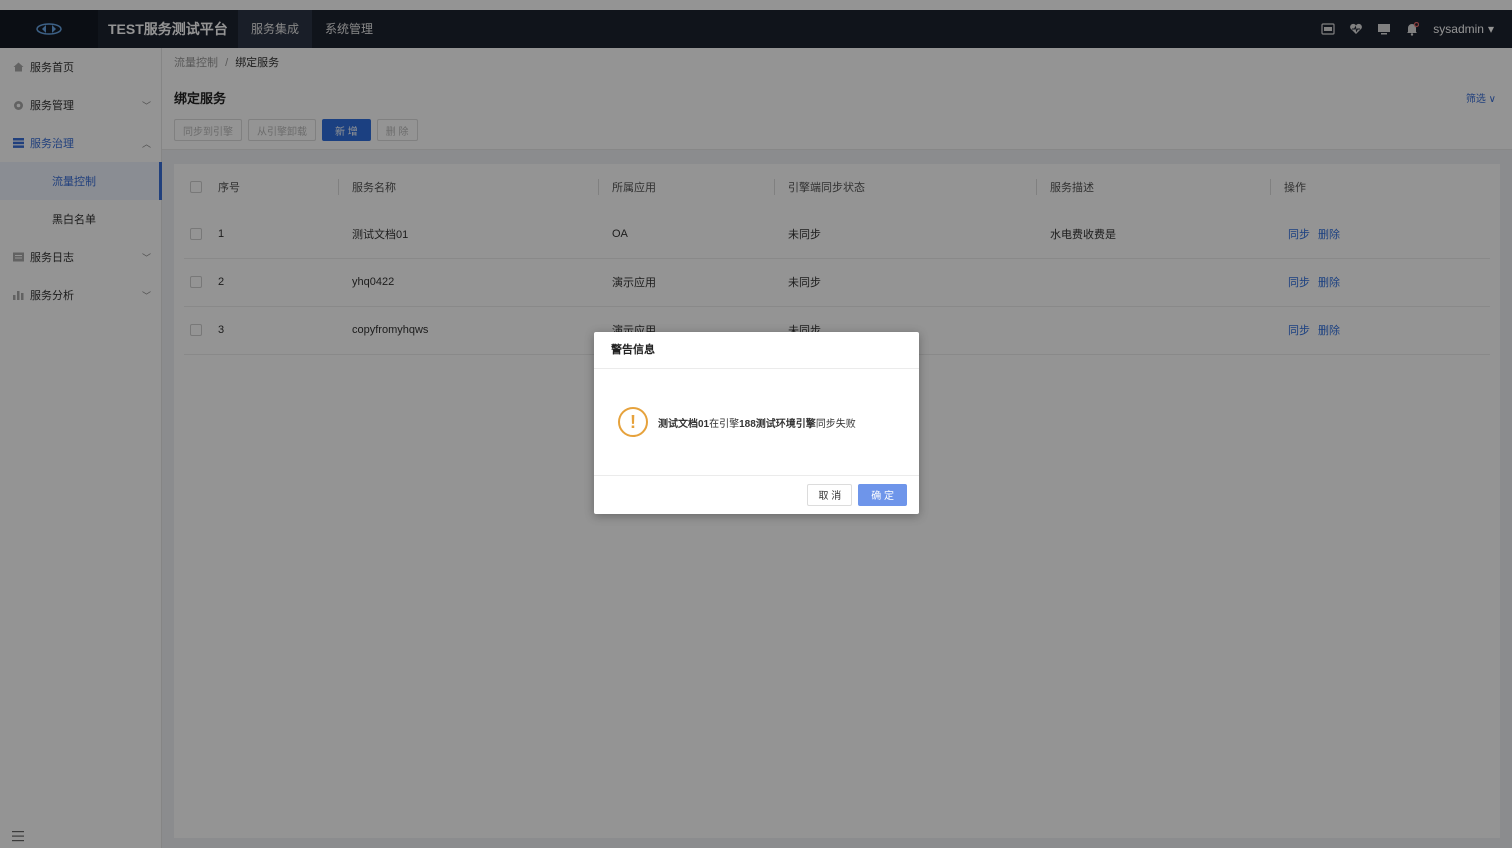  Describe the element at coordinates (684, 424) in the screenshot. I see `message-service-name: 测试文档01` at that location.